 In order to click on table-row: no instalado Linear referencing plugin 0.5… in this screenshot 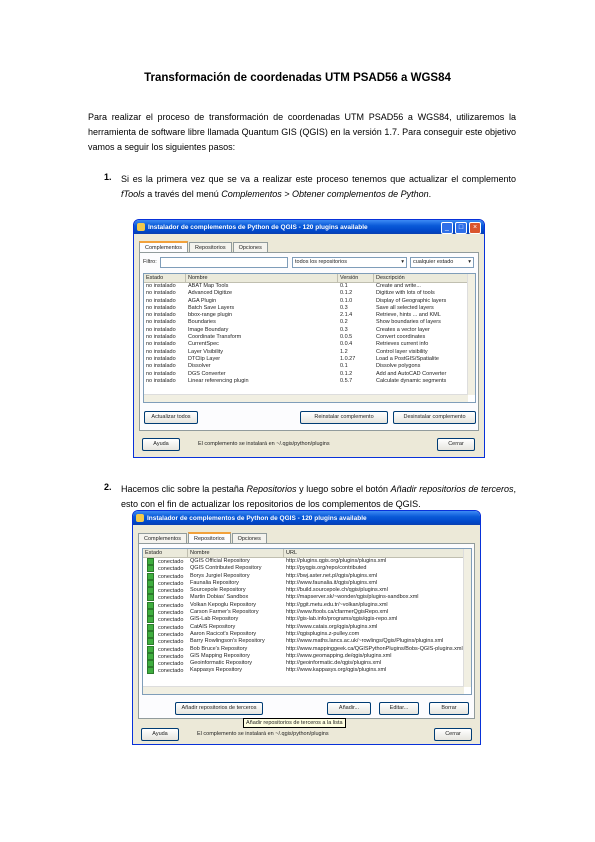, I will do `click(309, 381)`.